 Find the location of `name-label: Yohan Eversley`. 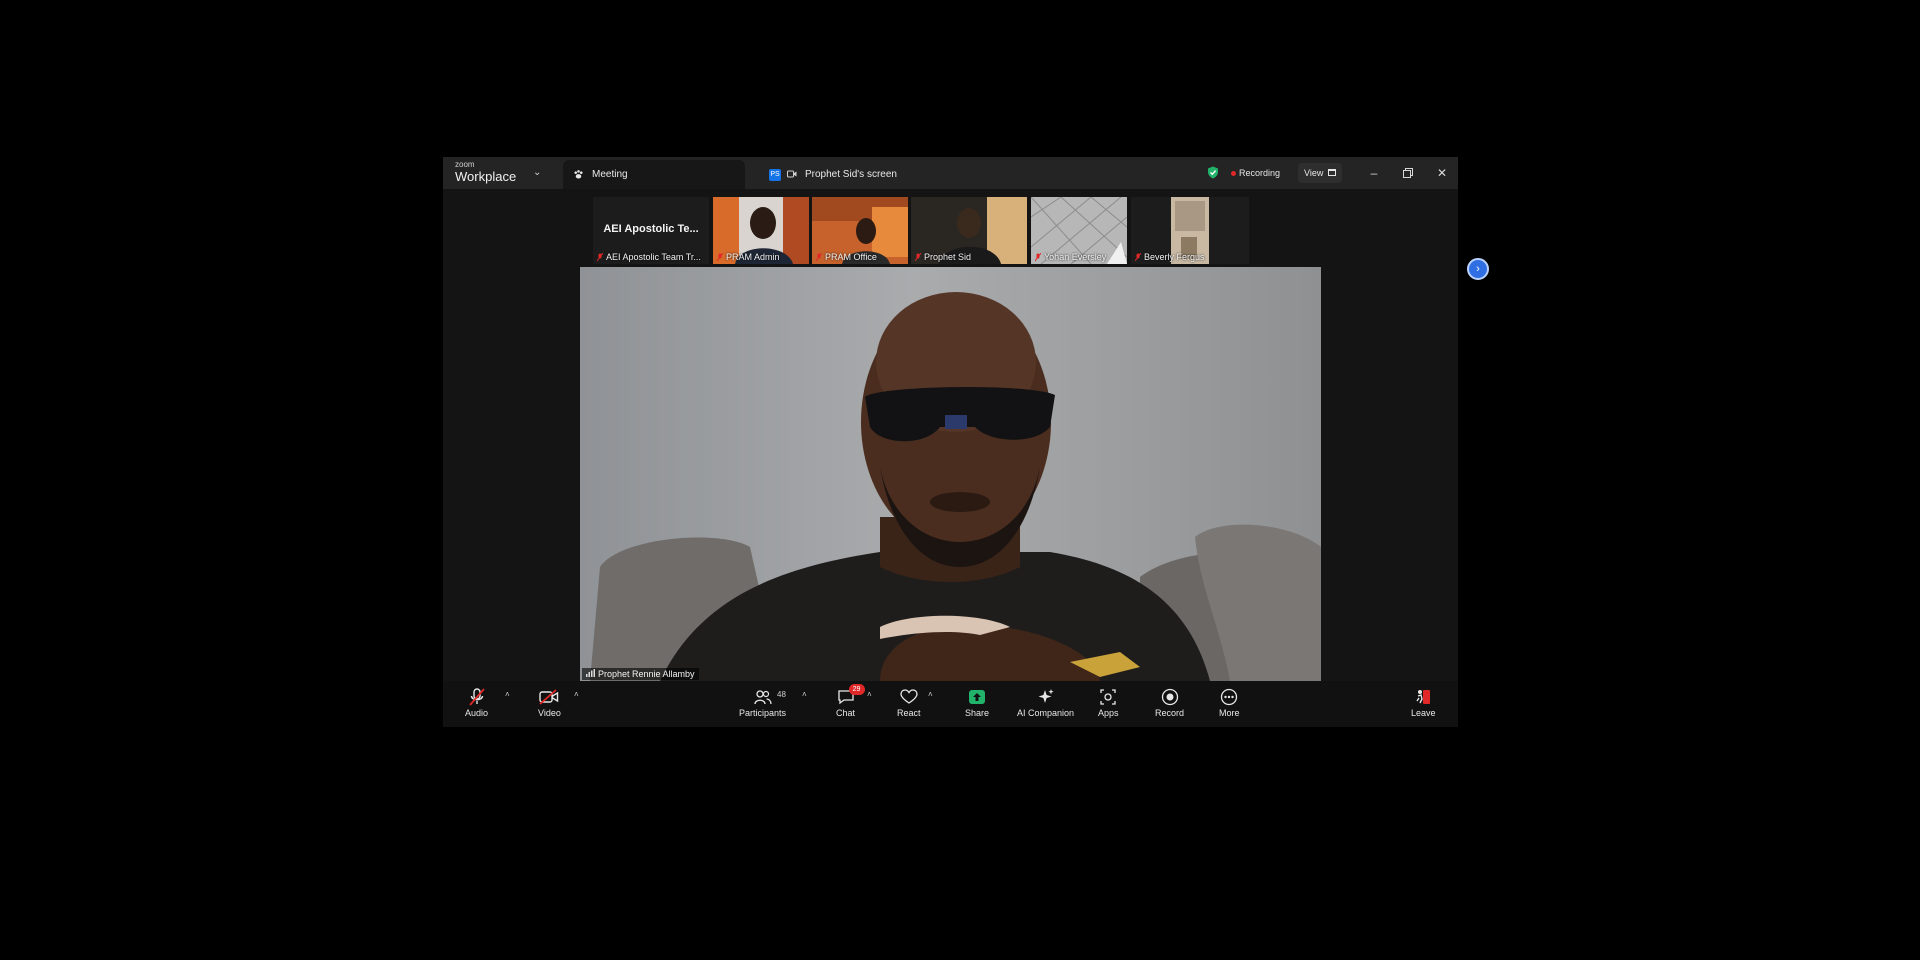

name-label: Yohan Eversley is located at coordinates (1075, 257).